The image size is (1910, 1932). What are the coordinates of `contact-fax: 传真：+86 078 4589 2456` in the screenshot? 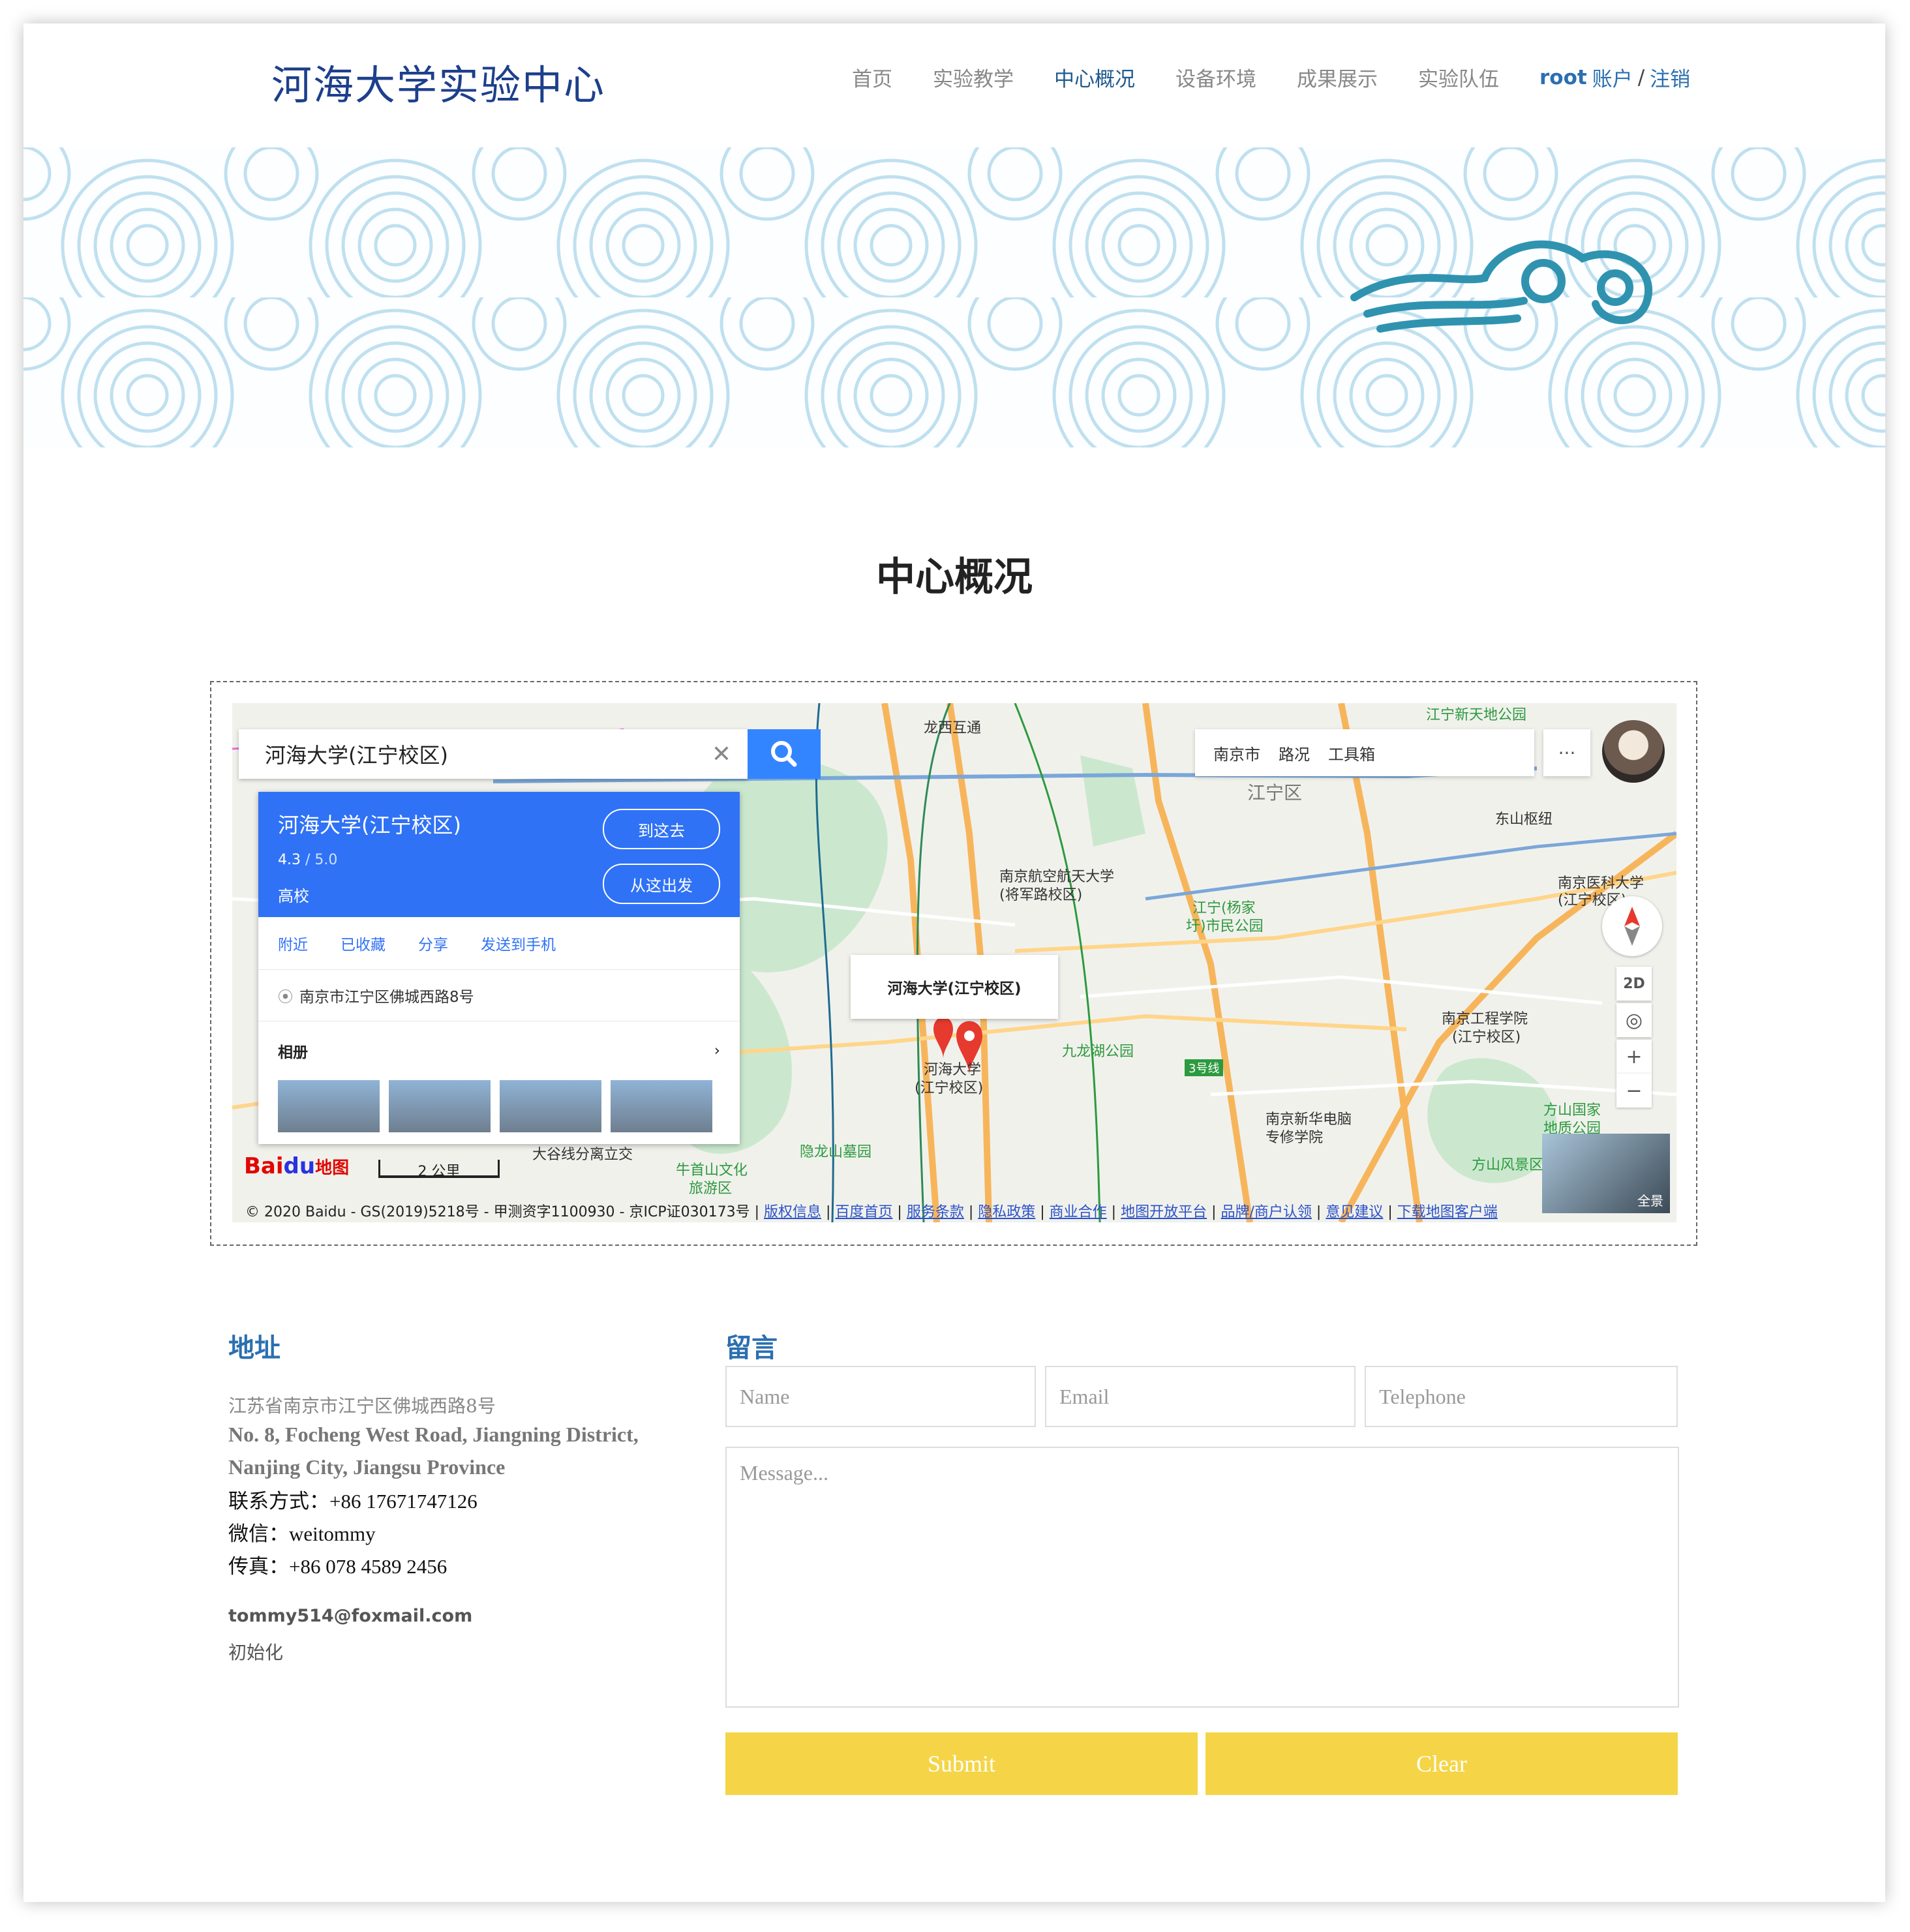 It's located at (337, 1566).